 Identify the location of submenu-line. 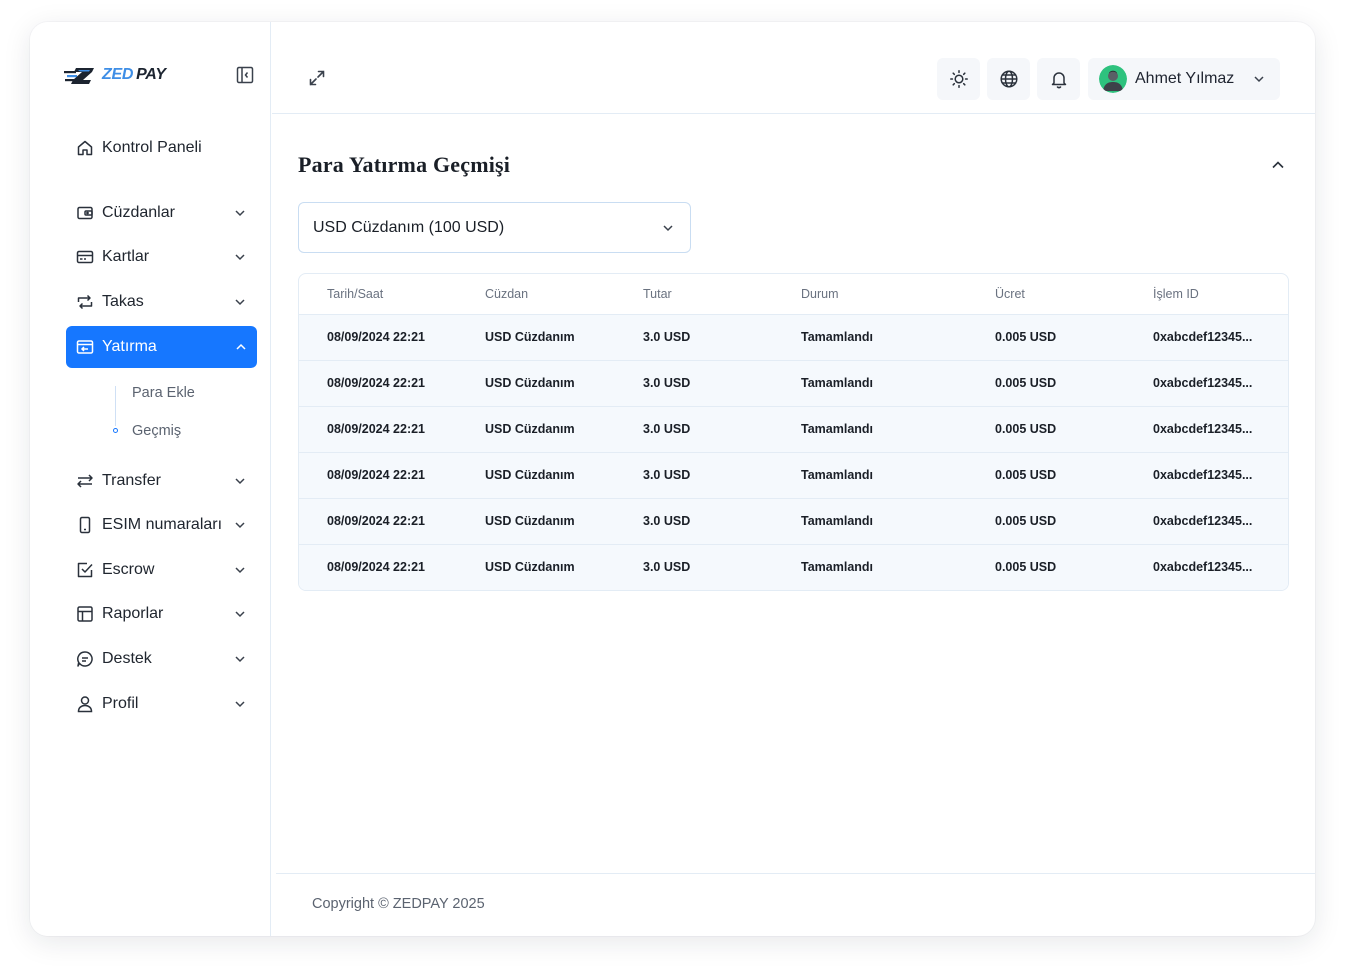
(115, 406).